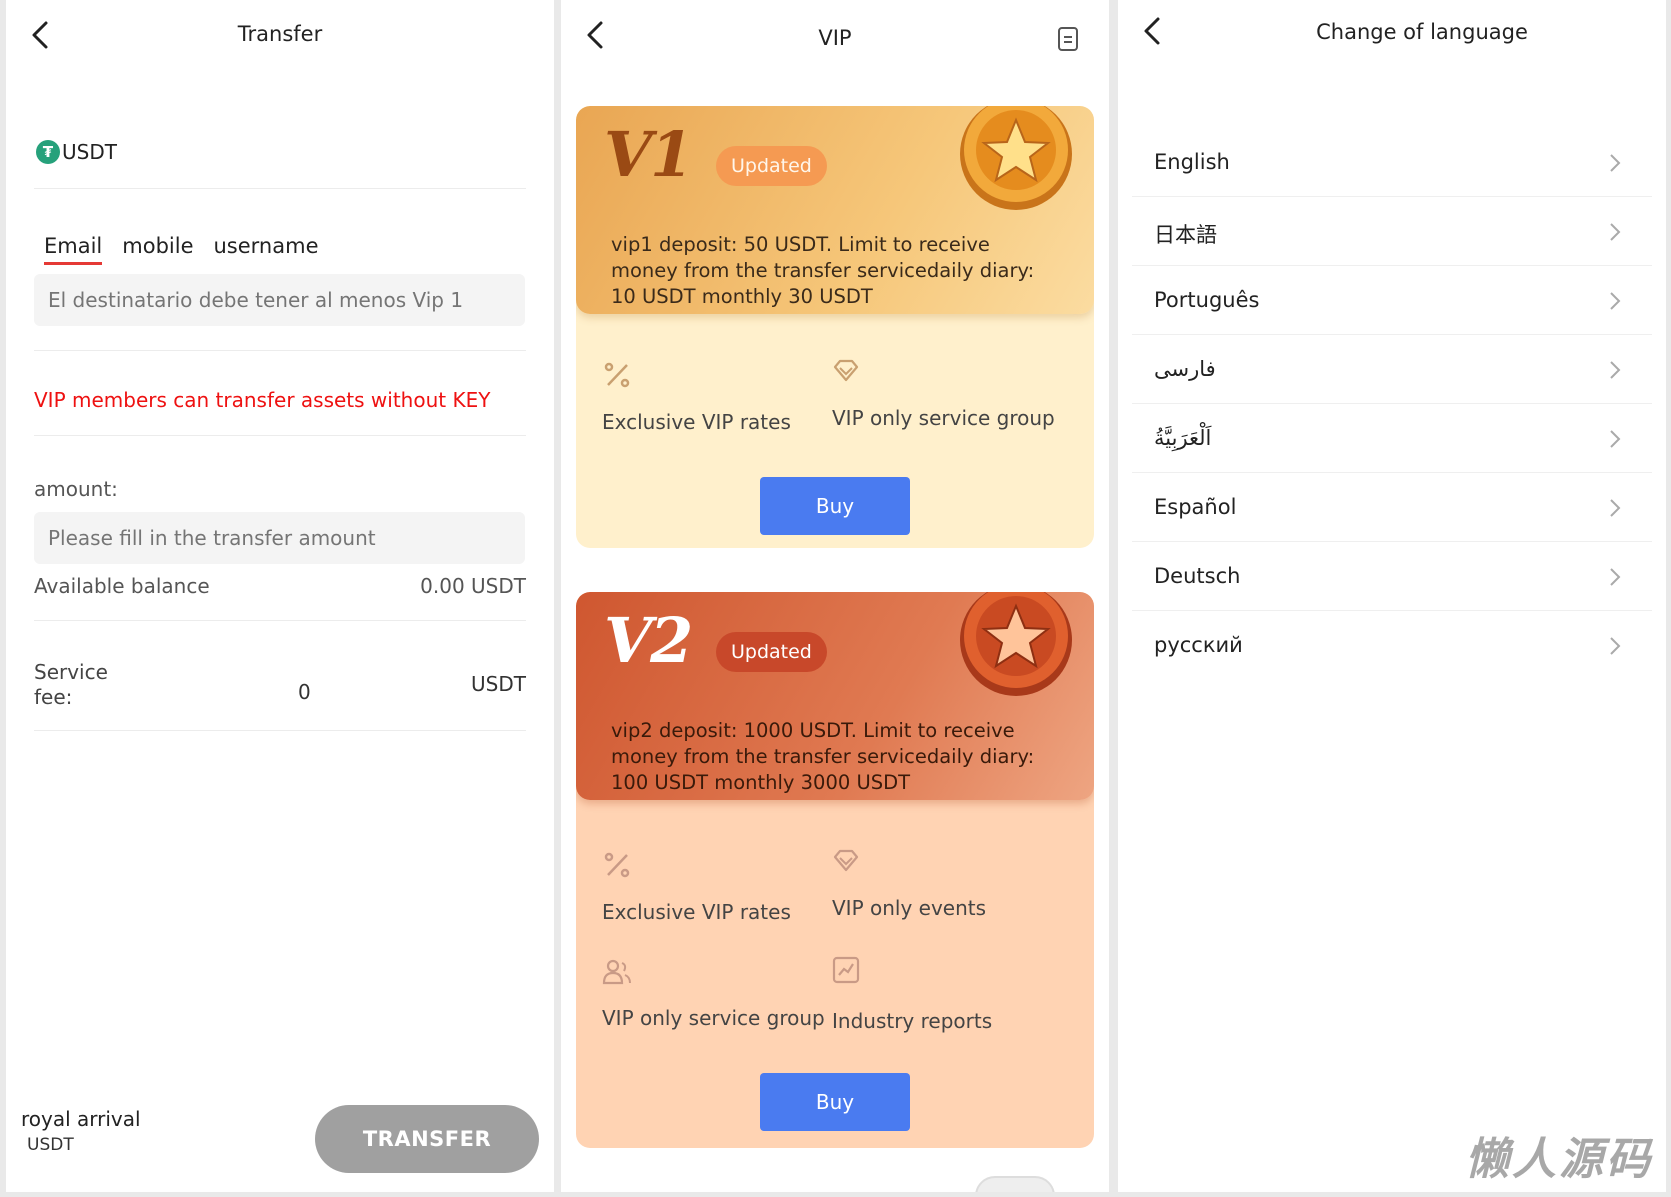  What do you see at coordinates (1068, 39) in the screenshot?
I see `document-icon` at bounding box center [1068, 39].